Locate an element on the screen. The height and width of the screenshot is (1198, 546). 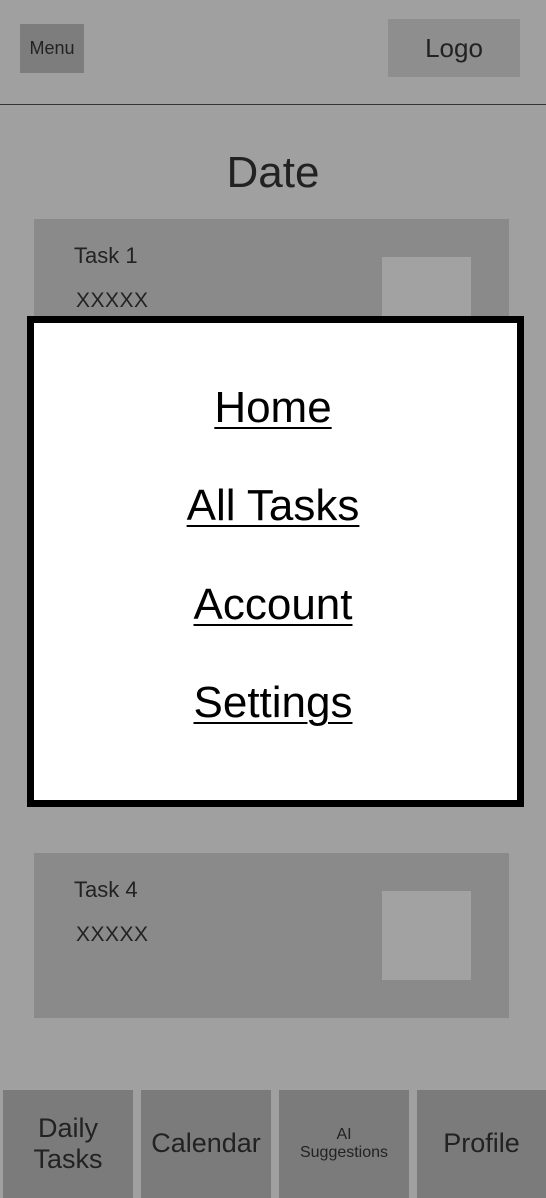
nav-tab-daily-tasks: Daily Tasks is located at coordinates (68, 1144).